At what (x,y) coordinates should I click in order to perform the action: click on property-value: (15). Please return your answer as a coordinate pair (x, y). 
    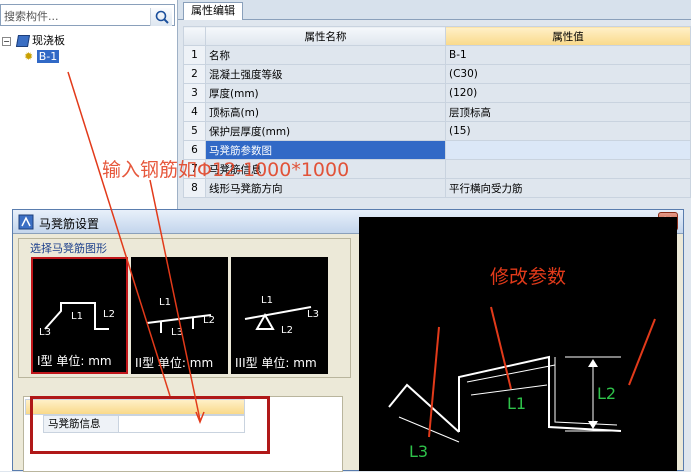
    Looking at the image, I should click on (568, 131).